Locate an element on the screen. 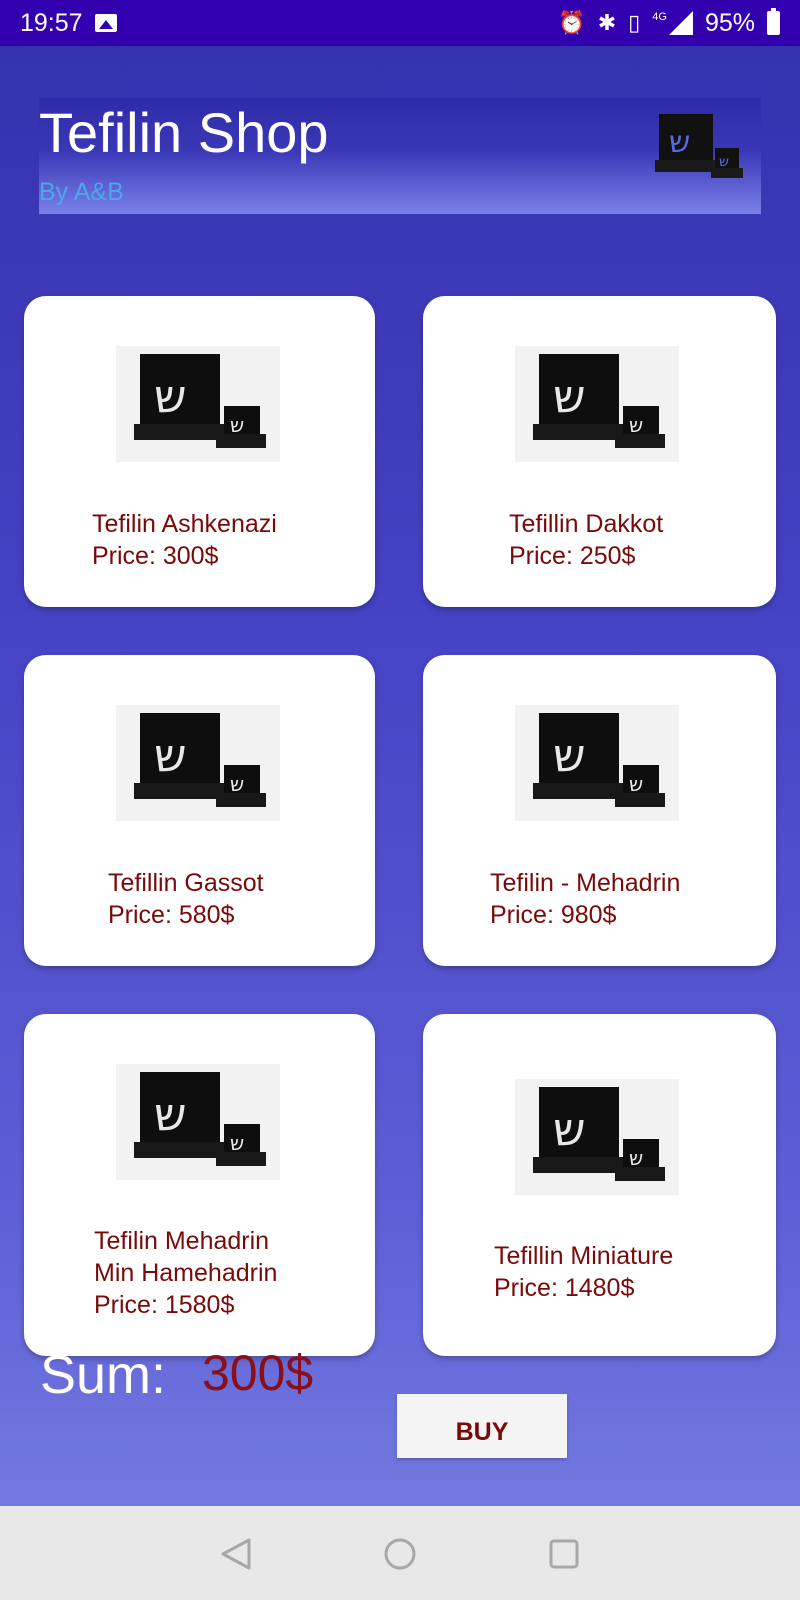  status-time: 19:57 is located at coordinates (51, 22).